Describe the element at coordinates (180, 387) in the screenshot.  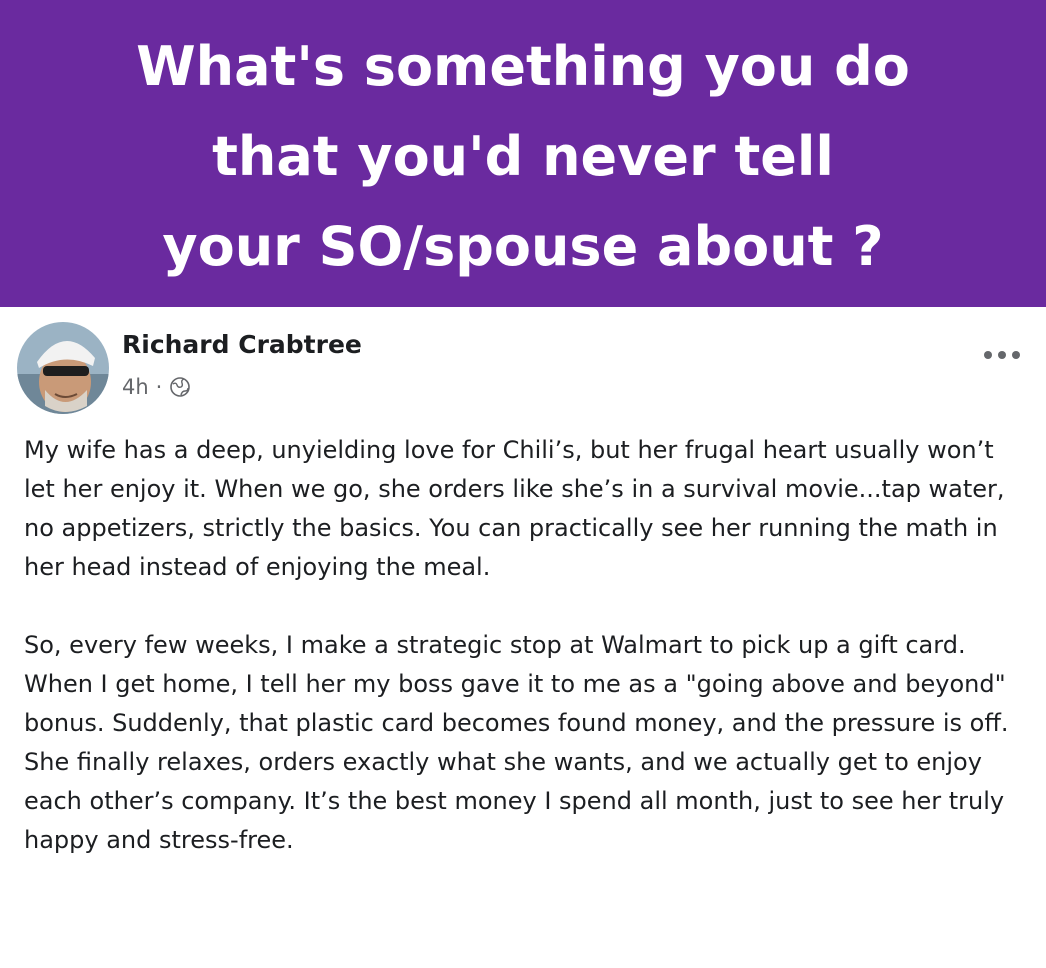
I see `globe-icon` at that location.